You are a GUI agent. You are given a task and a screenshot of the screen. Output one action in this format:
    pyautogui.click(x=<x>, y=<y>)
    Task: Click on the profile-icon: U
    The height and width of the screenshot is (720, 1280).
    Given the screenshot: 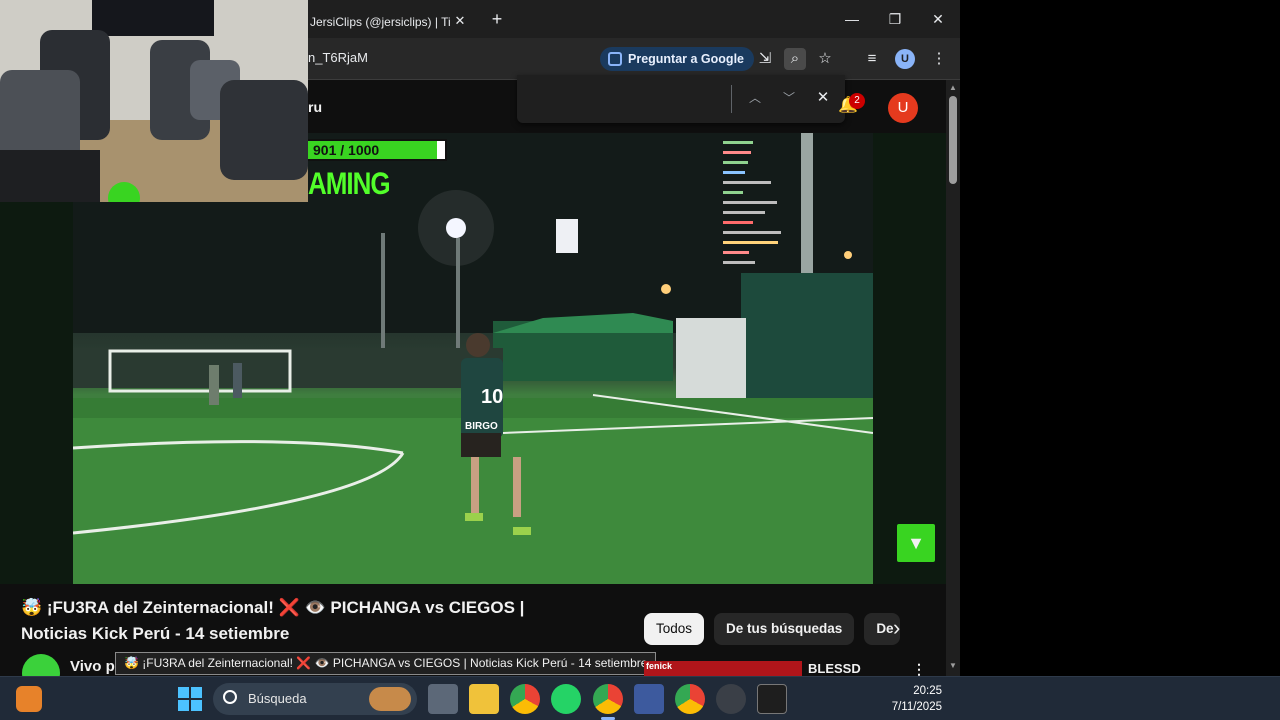 What is the action you would take?
    pyautogui.click(x=905, y=59)
    